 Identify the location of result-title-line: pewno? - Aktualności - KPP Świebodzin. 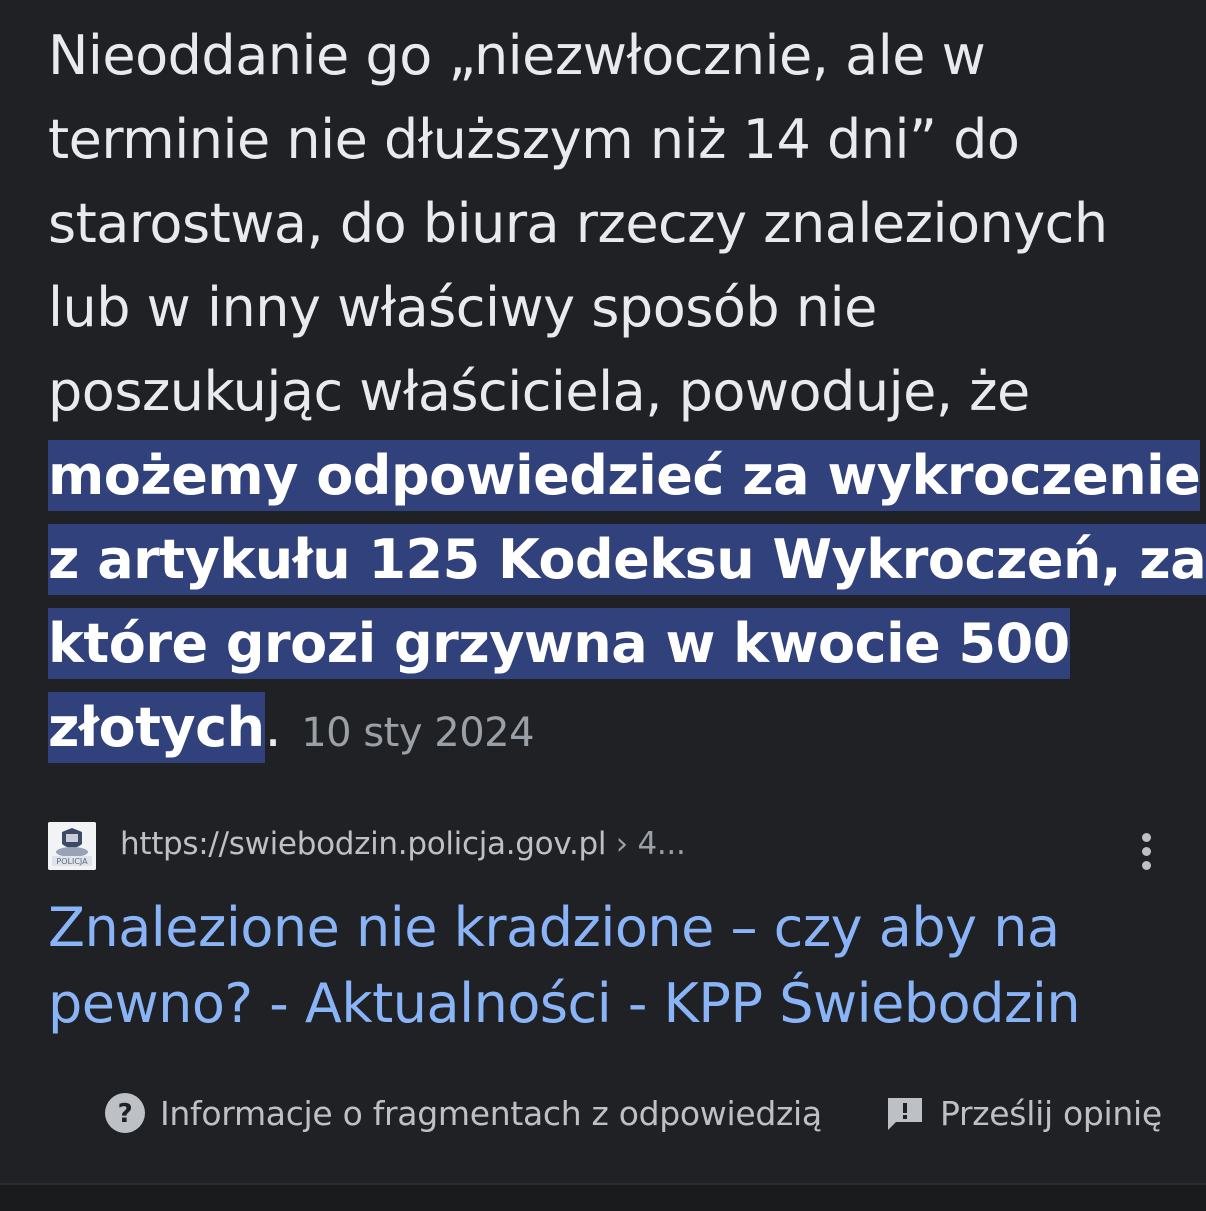
(564, 1003).